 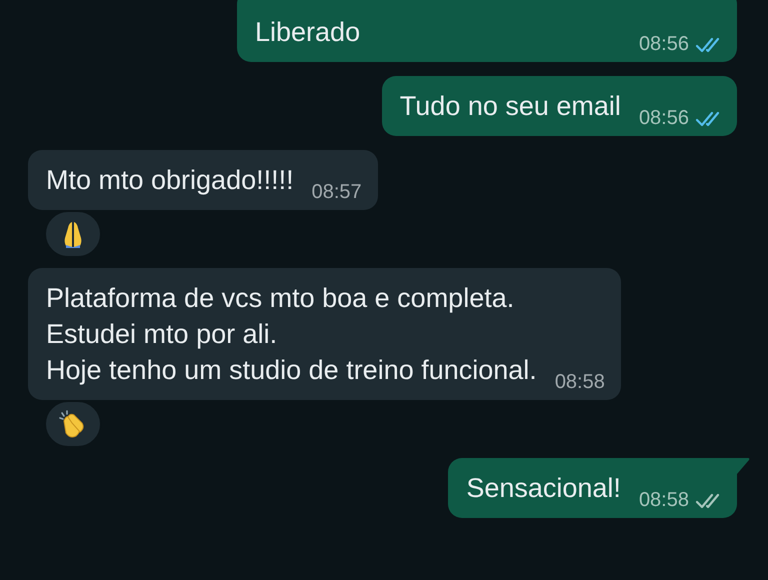 I want to click on double-check-icon, so click(x=708, y=501).